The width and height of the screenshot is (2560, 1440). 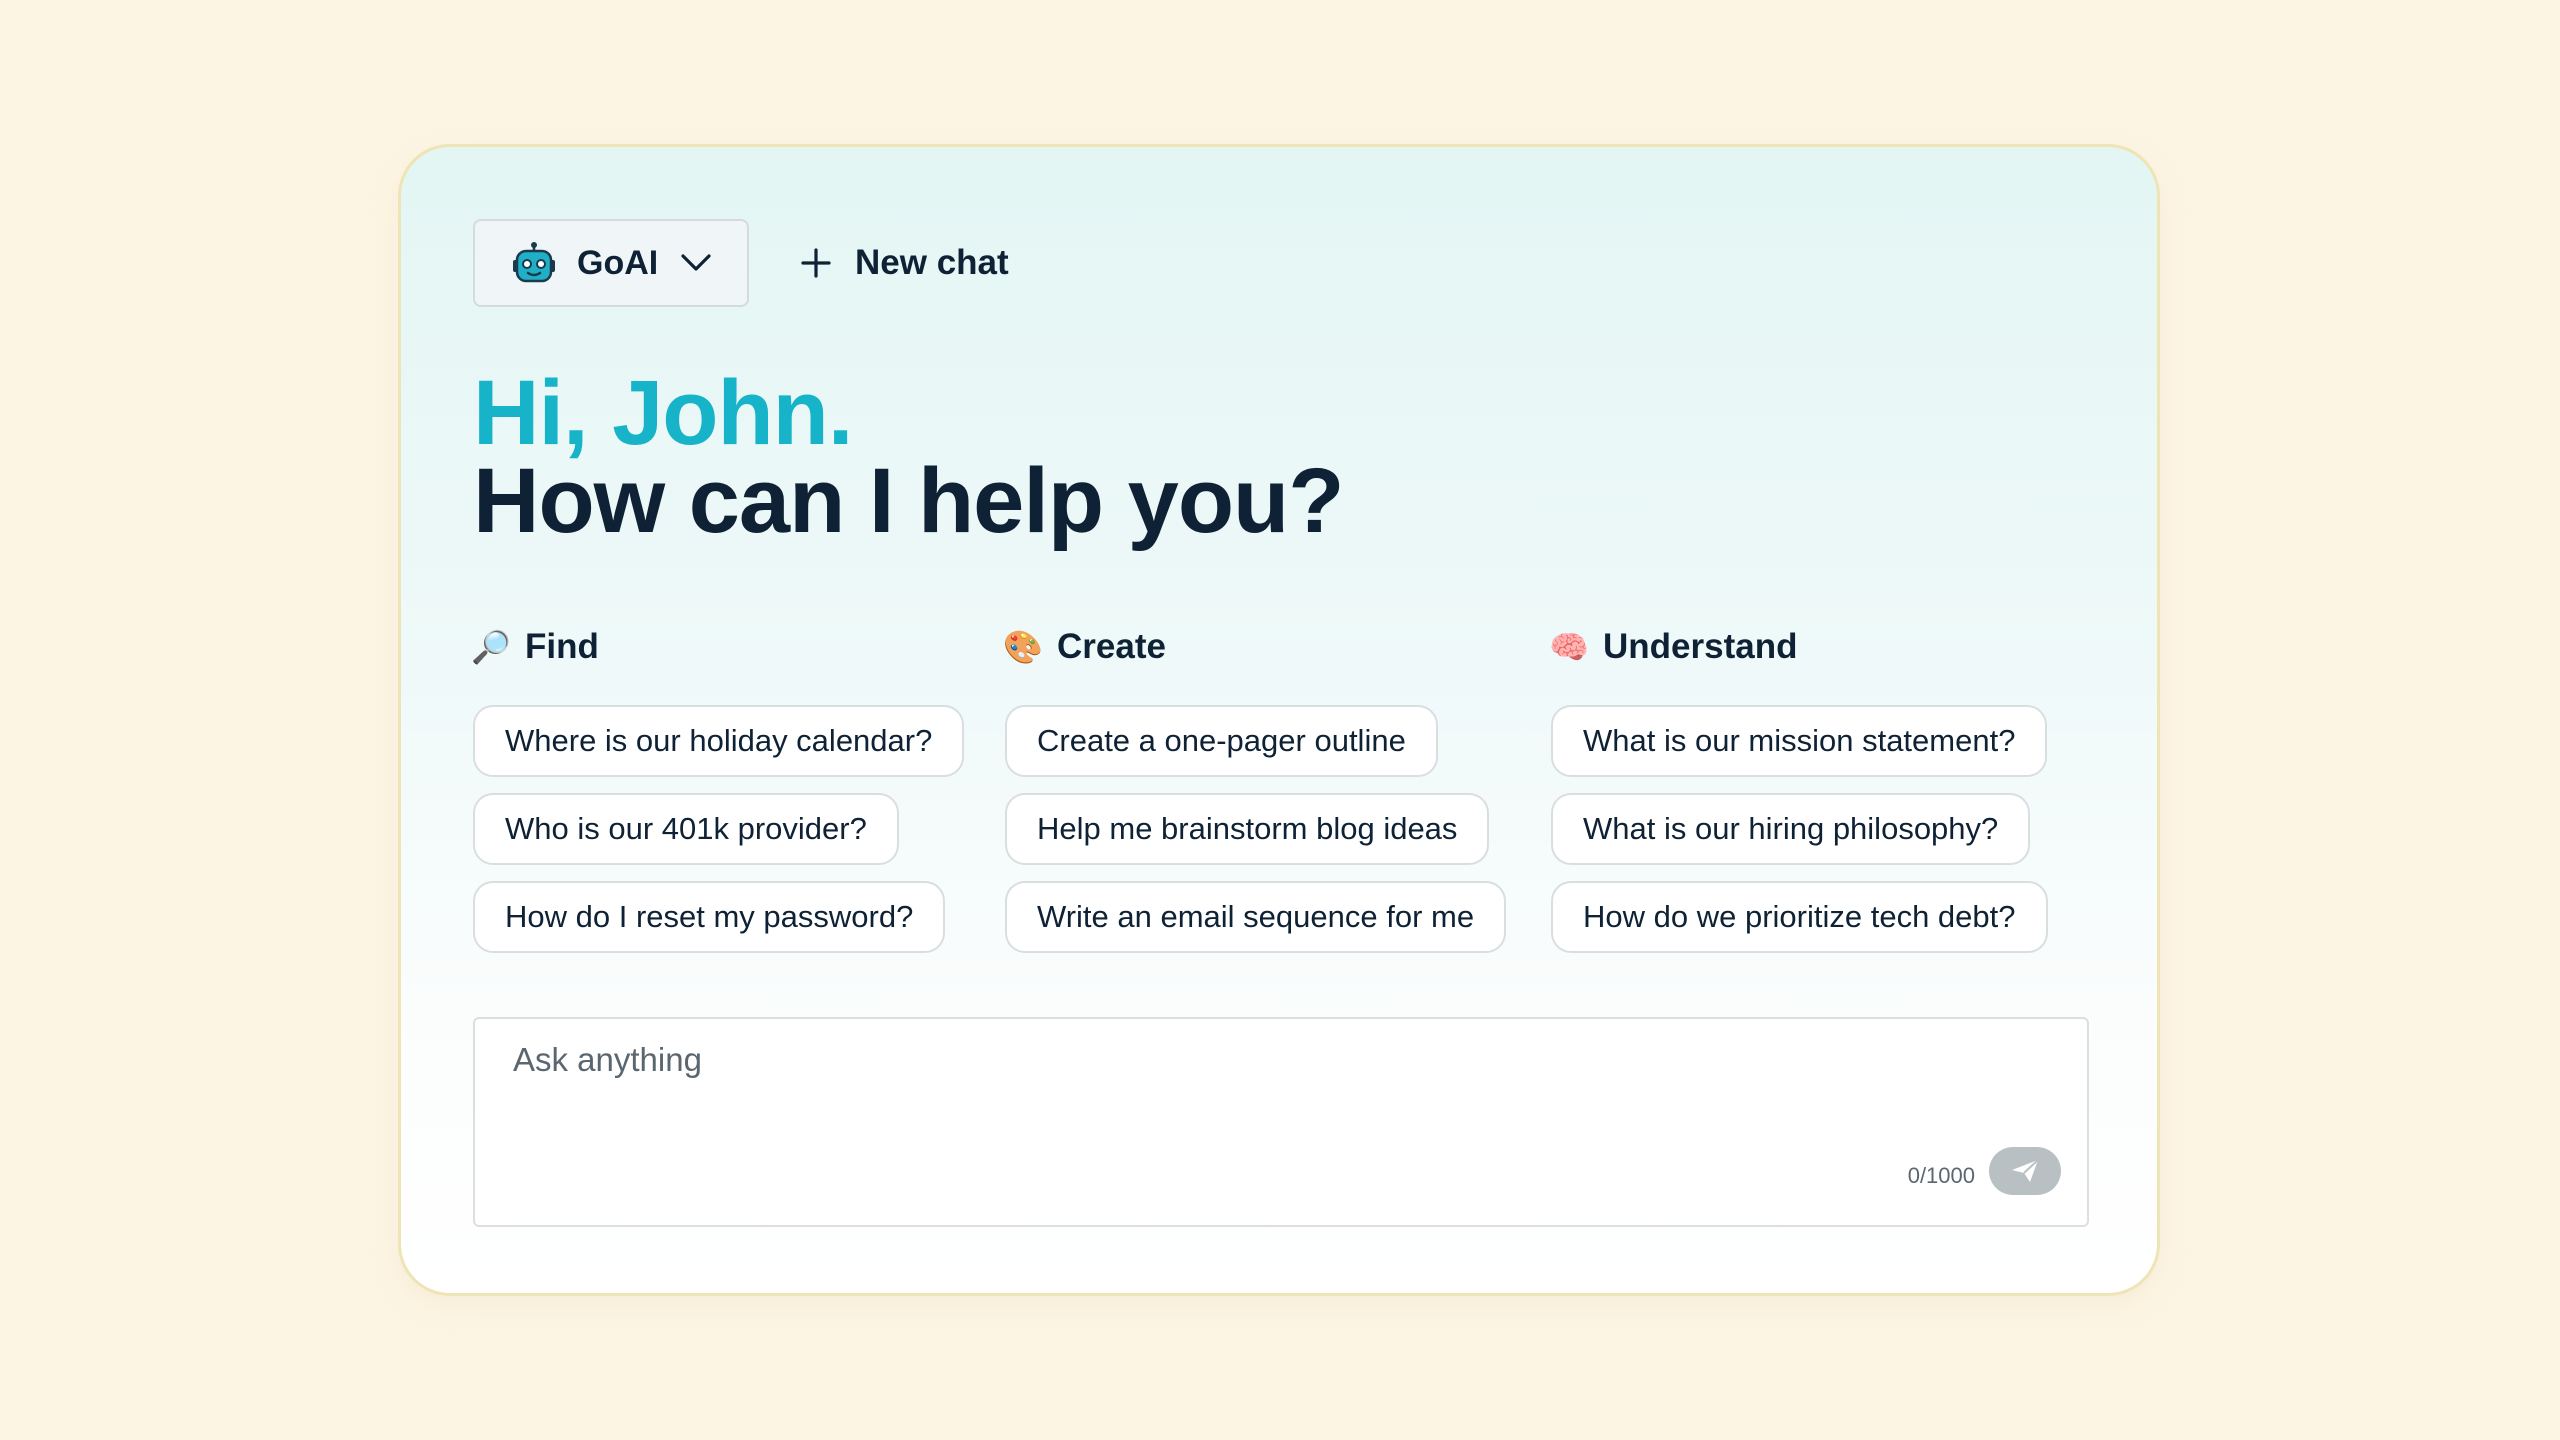 I want to click on brain-icon: 🧠, so click(x=1569, y=647).